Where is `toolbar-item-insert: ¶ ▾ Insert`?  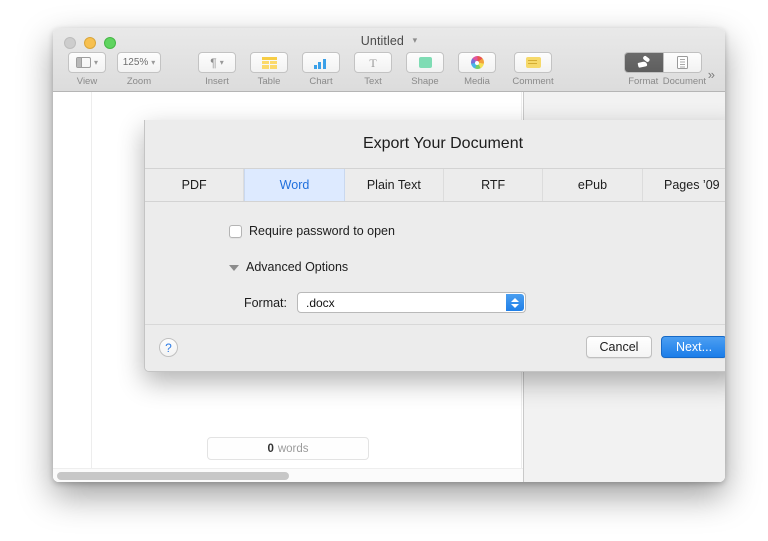
toolbar-item-insert: ¶ ▾ Insert is located at coordinates (217, 69).